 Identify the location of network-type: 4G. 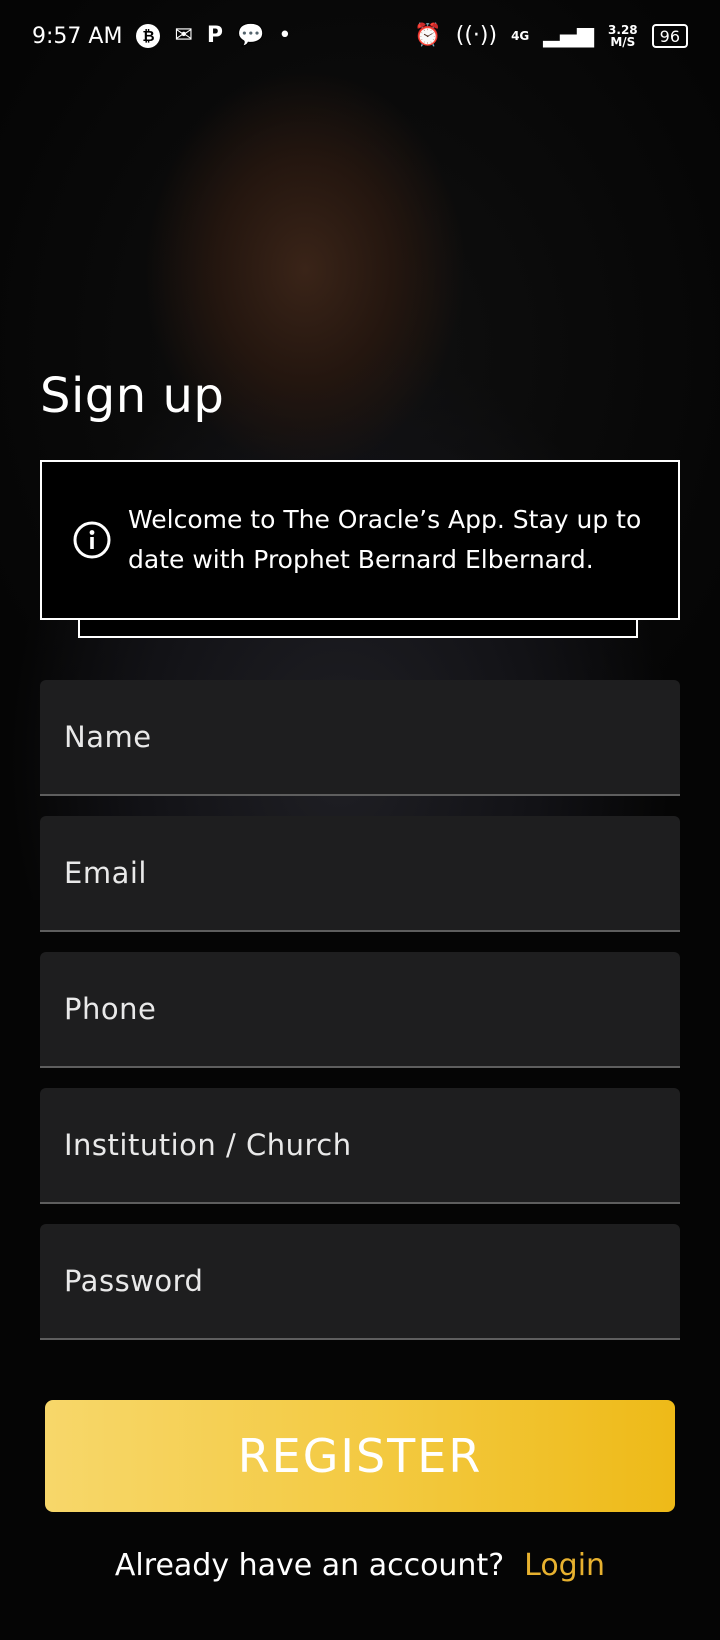
(520, 36).